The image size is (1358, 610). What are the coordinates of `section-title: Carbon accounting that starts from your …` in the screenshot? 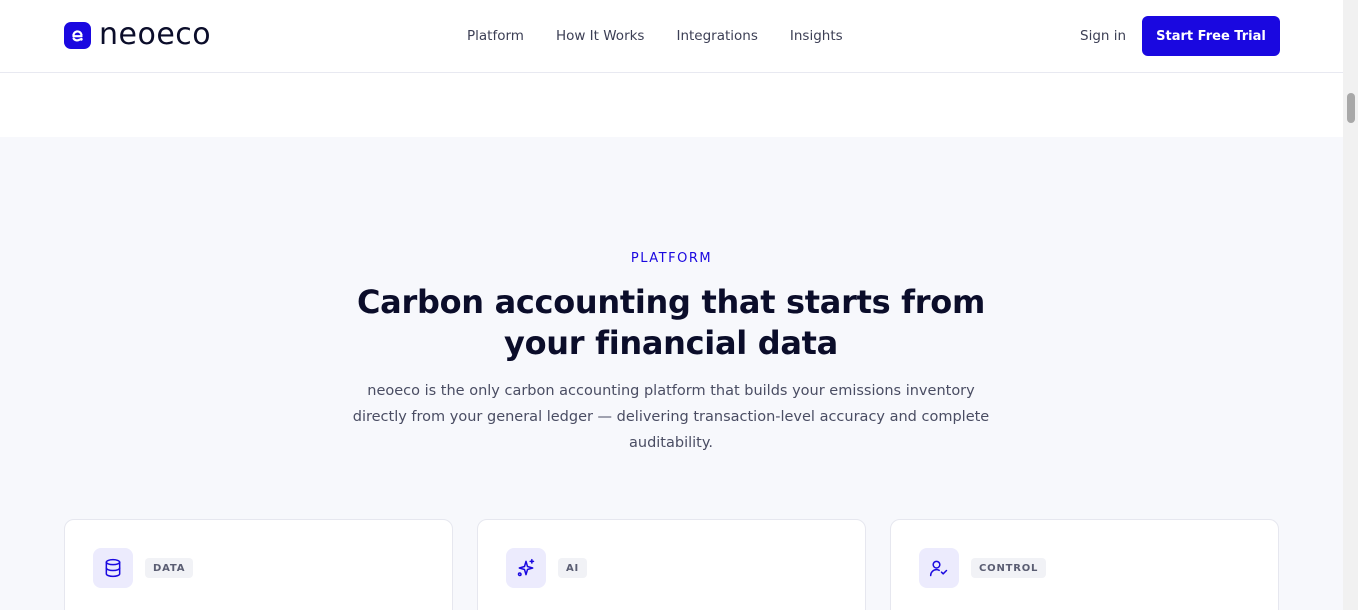 It's located at (671, 322).